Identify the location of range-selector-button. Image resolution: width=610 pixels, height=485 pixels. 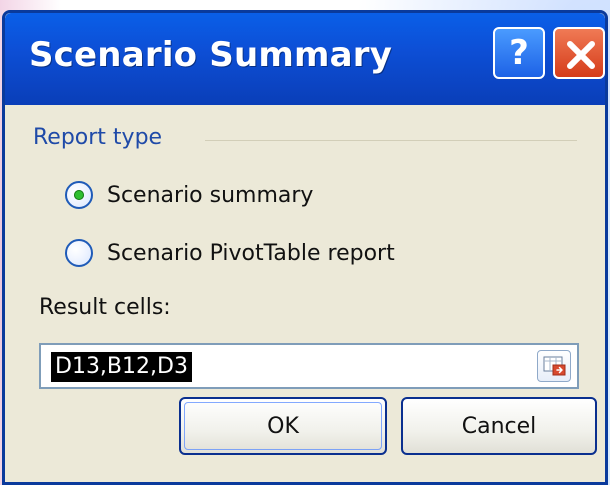
(554, 366).